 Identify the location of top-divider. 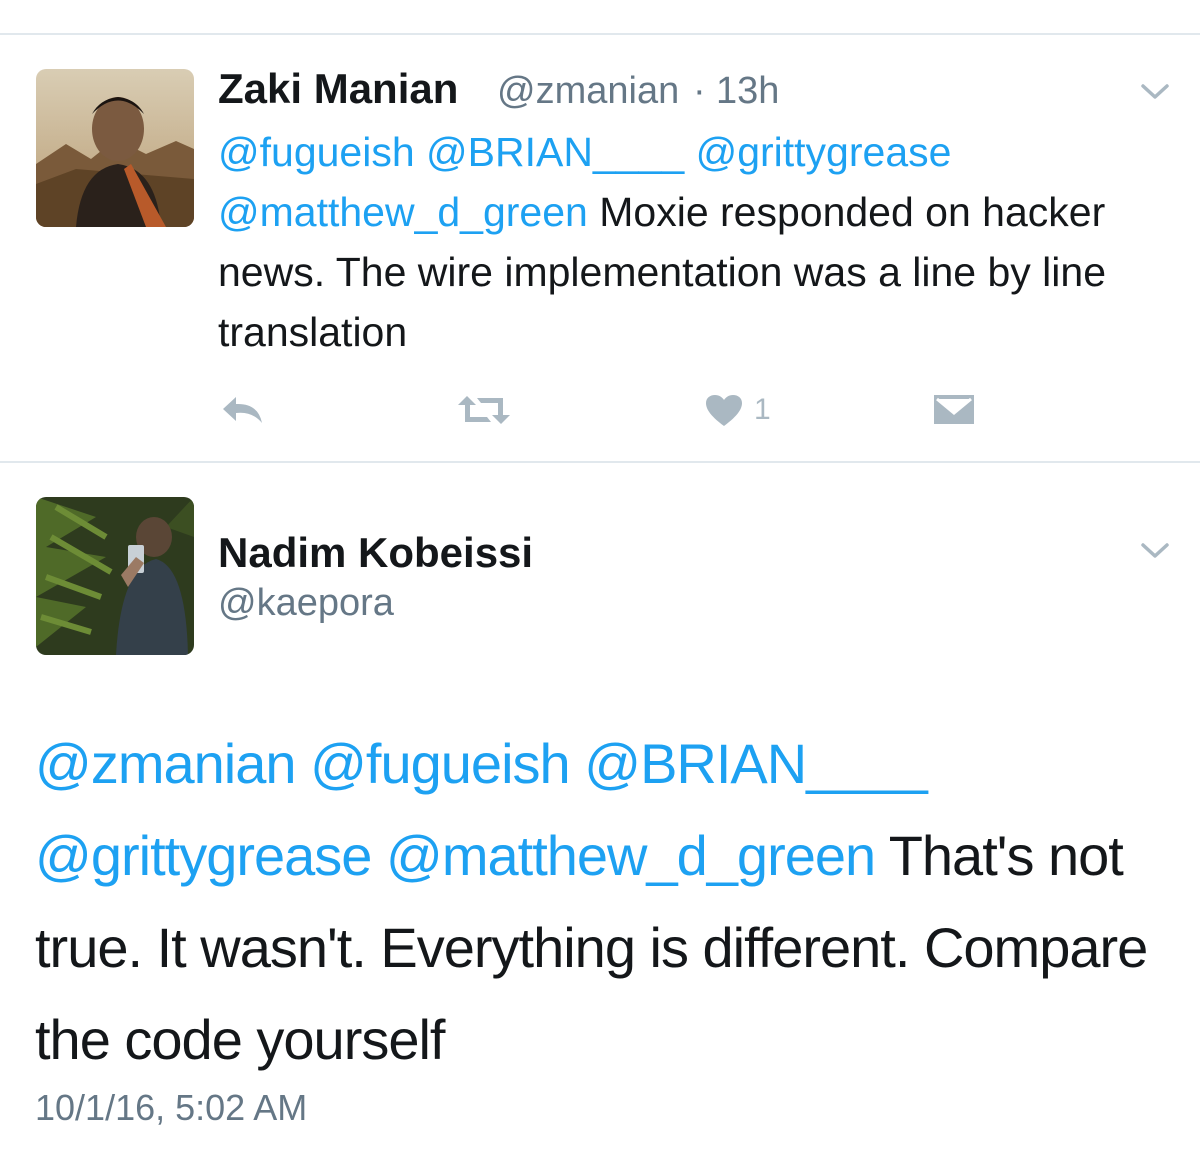
(600, 34).